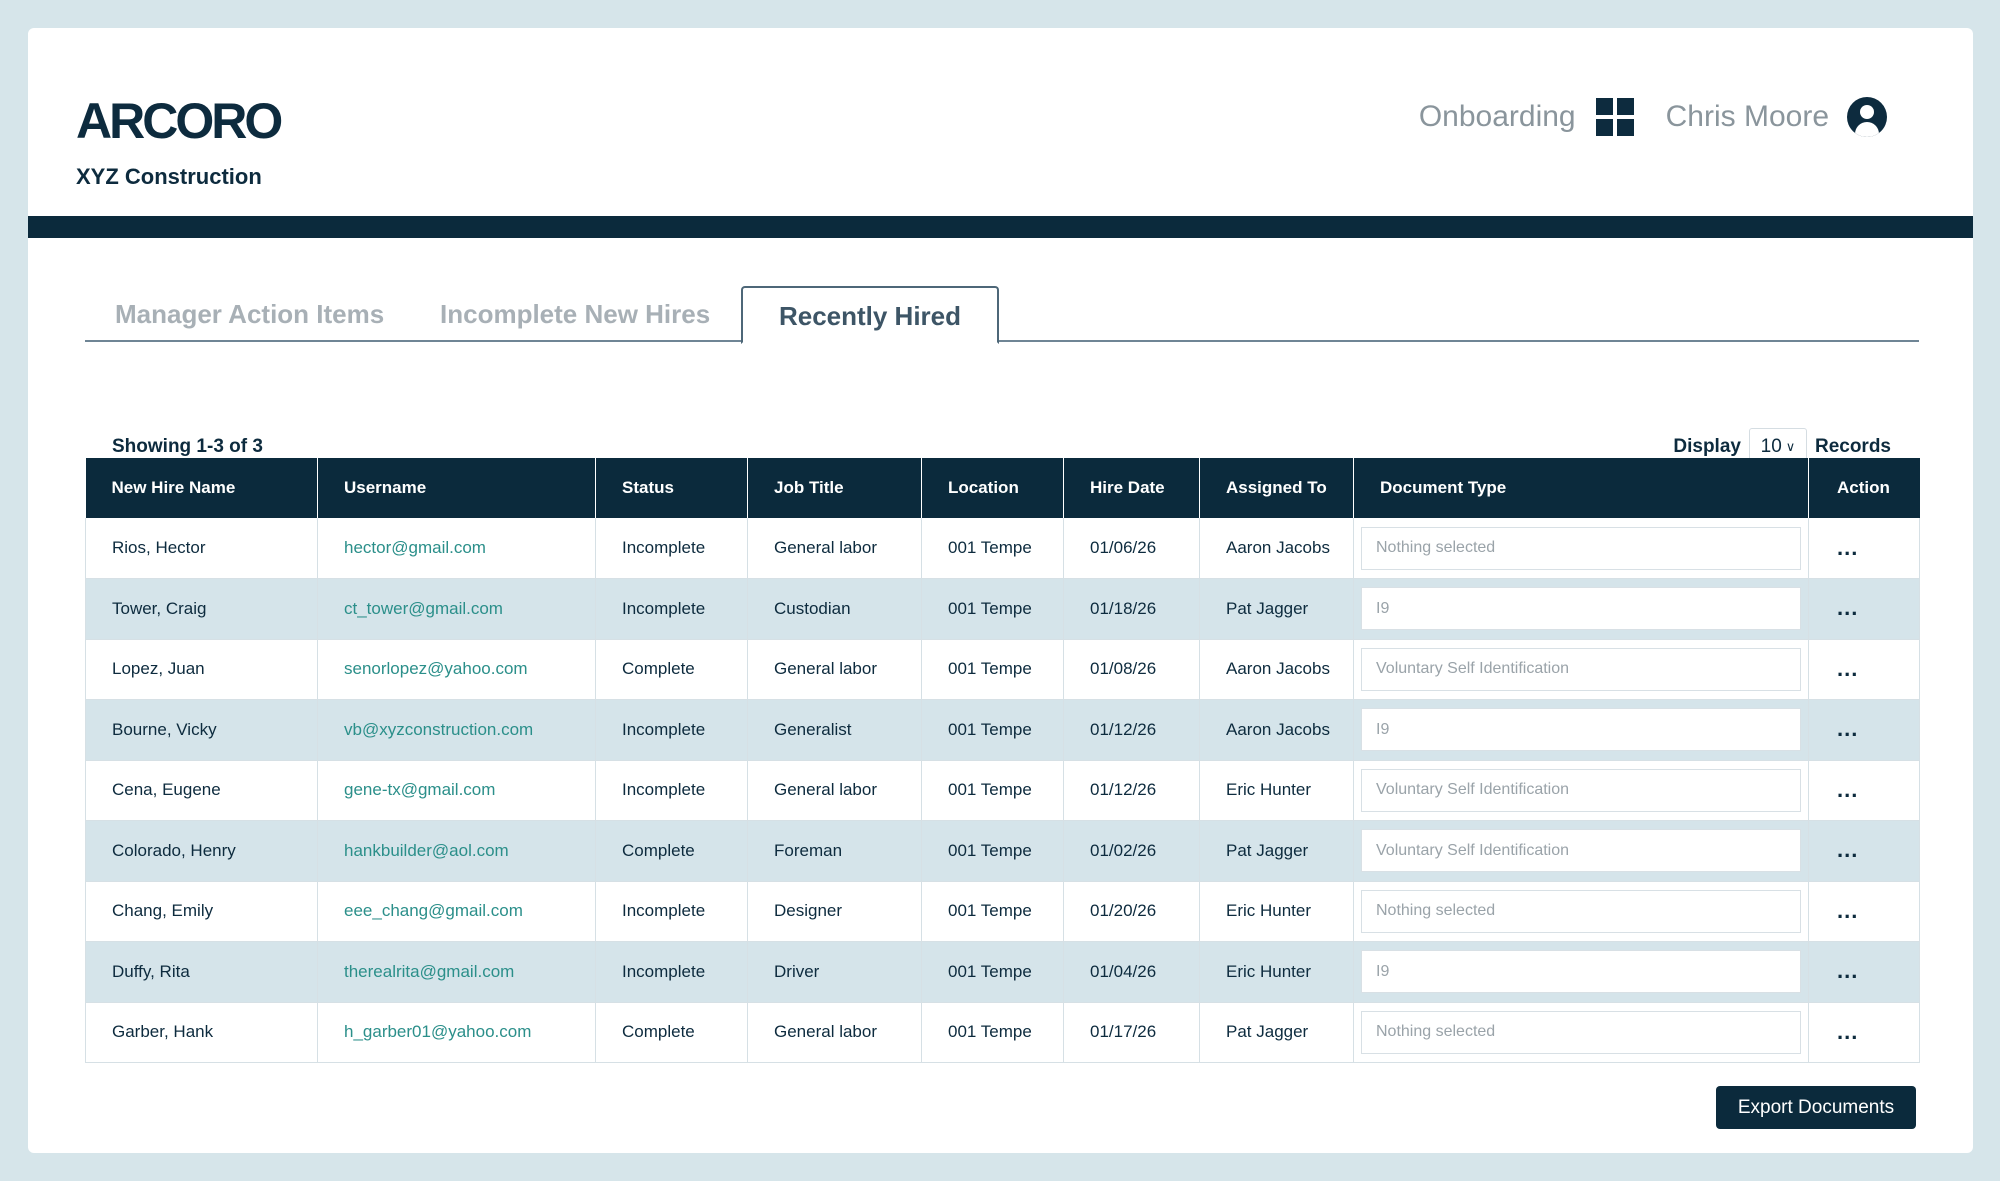  I want to click on column-header: Action, so click(1864, 488).